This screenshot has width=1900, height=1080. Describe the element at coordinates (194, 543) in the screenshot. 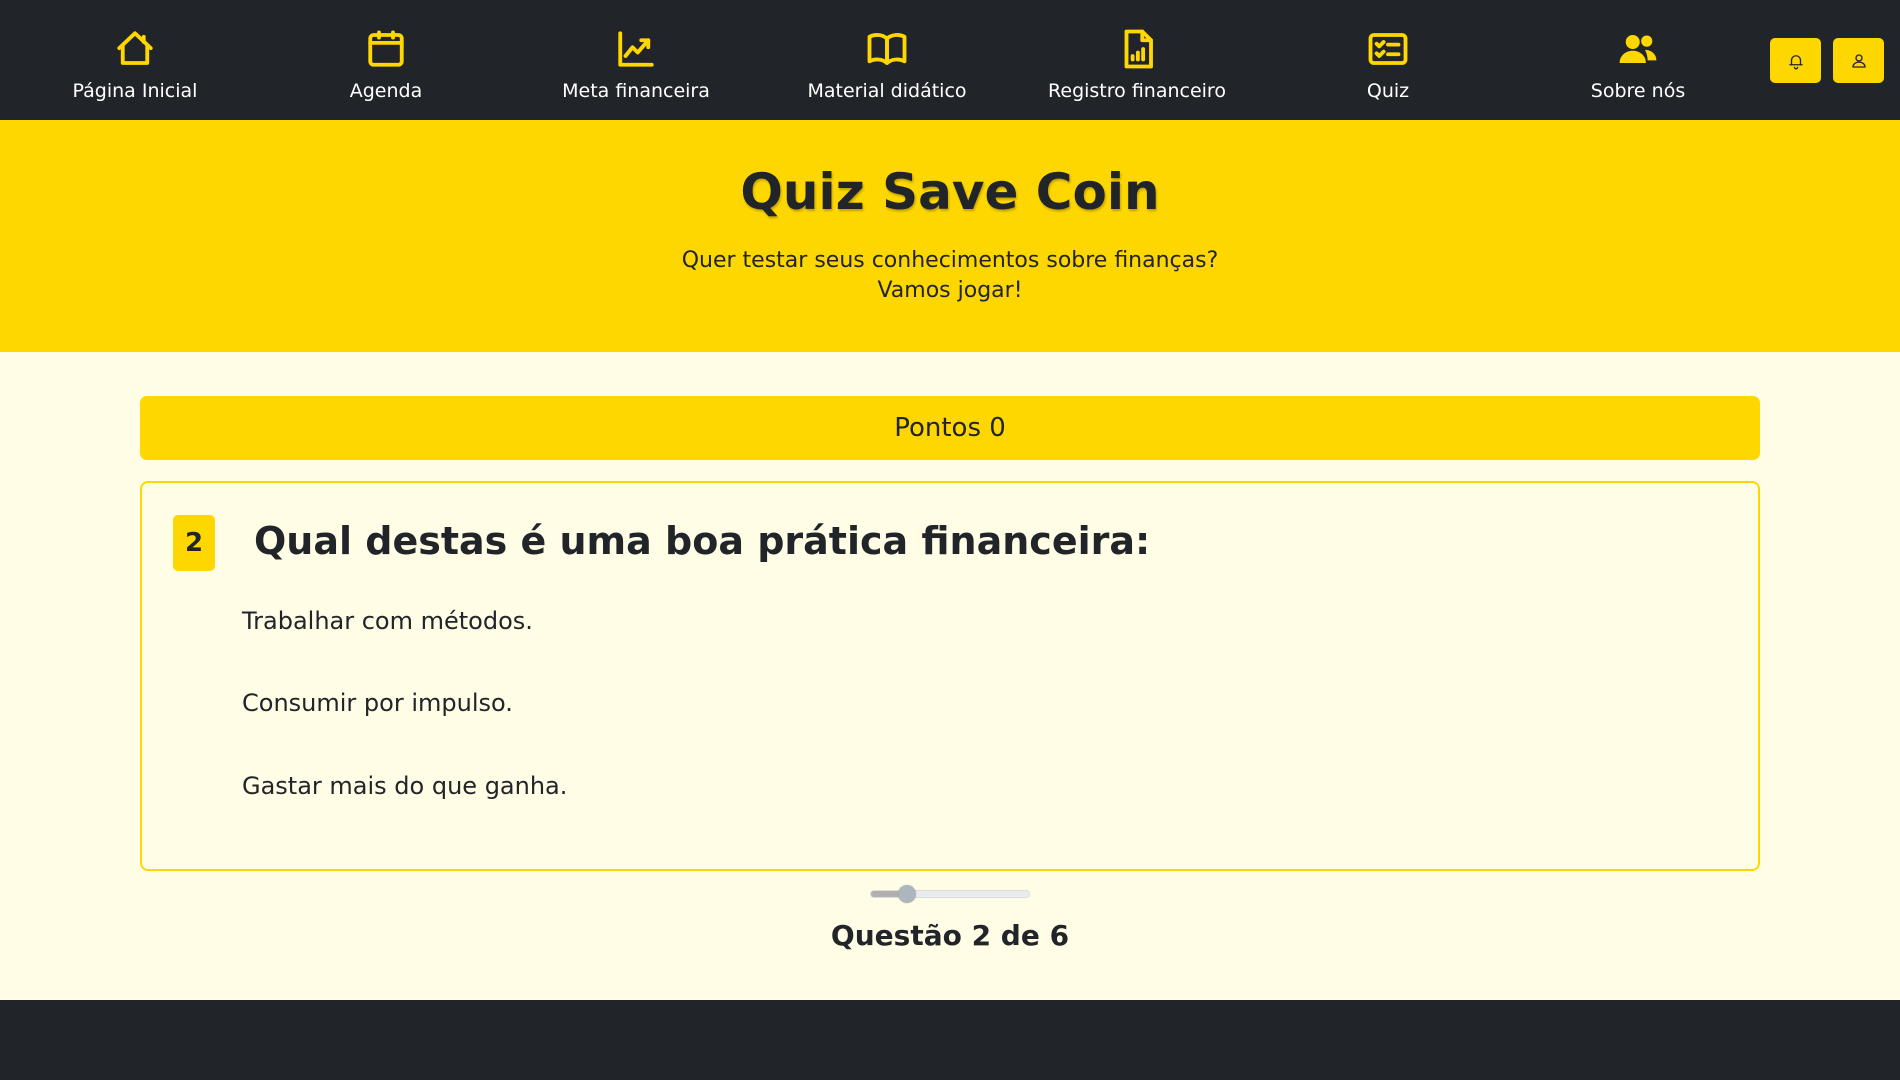

I see `question-number-badge: 2` at that location.